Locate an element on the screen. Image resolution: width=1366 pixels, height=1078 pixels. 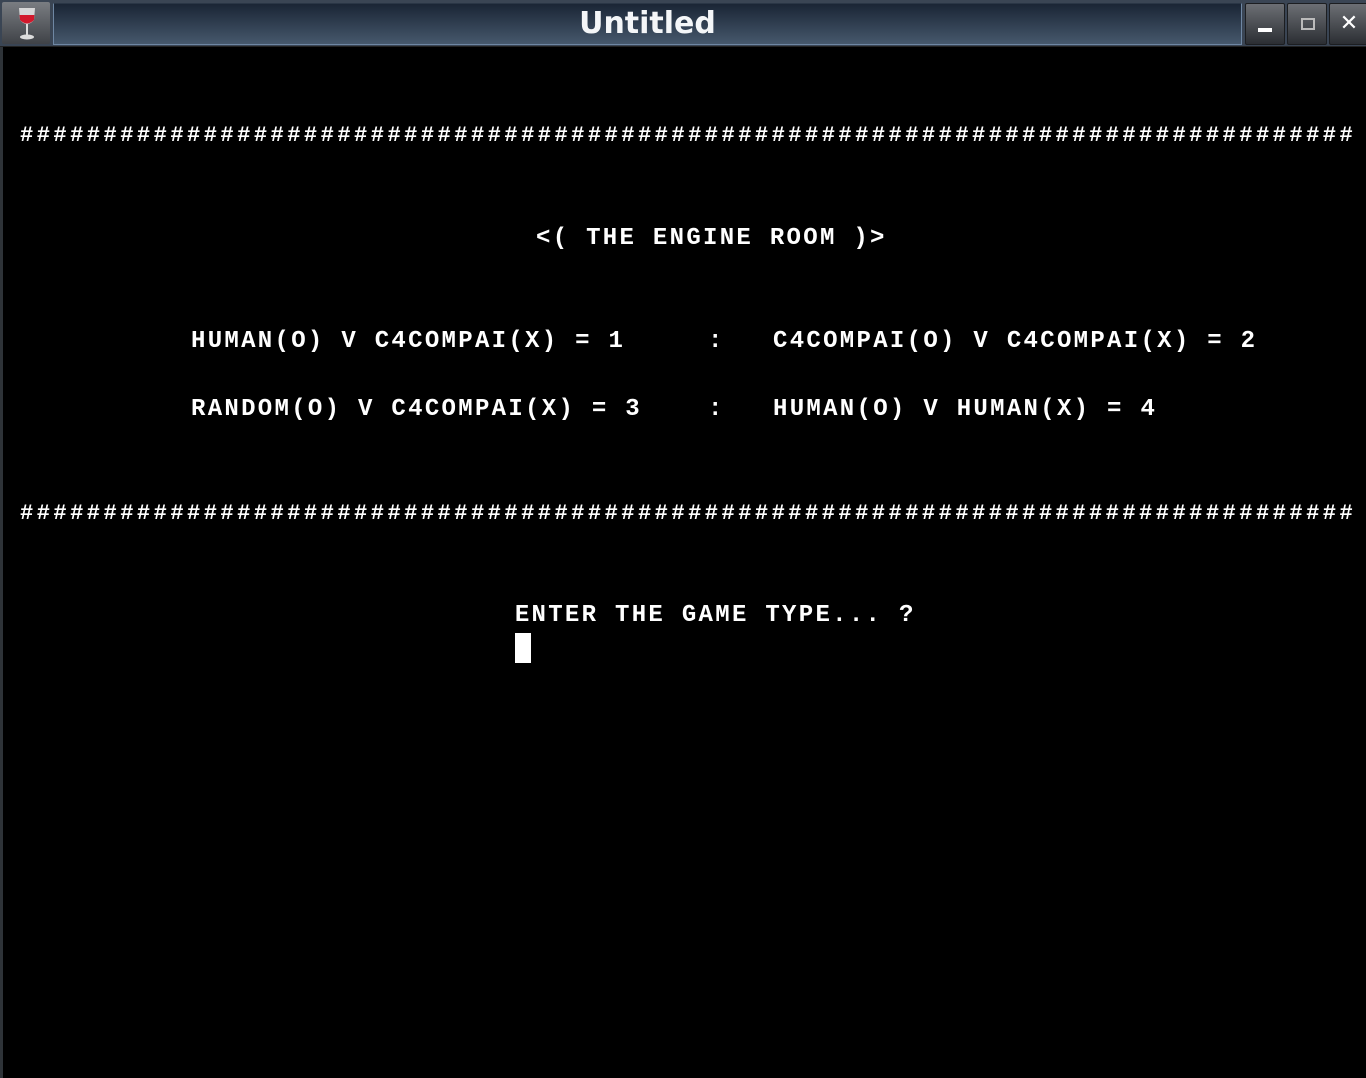
close-icon: ✕ is located at coordinates (1349, 23).